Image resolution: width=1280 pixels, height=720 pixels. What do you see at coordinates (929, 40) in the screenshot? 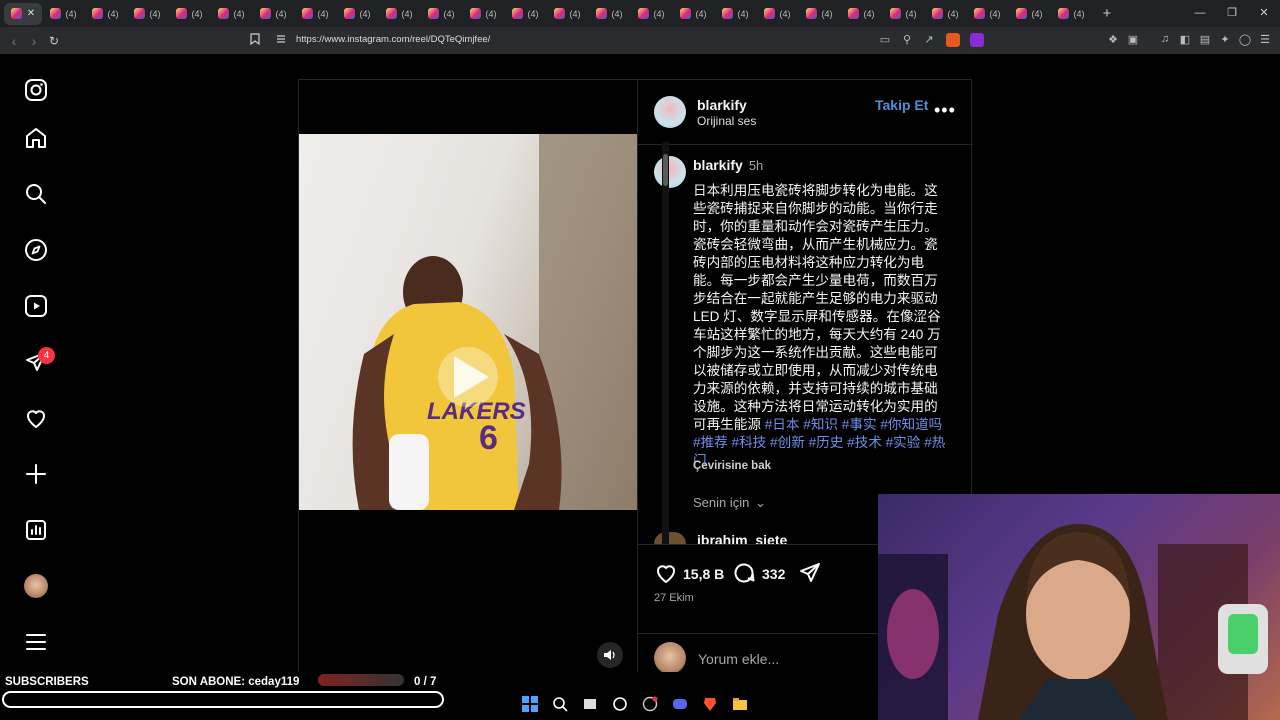
I see `share-icon: ↗` at bounding box center [929, 40].